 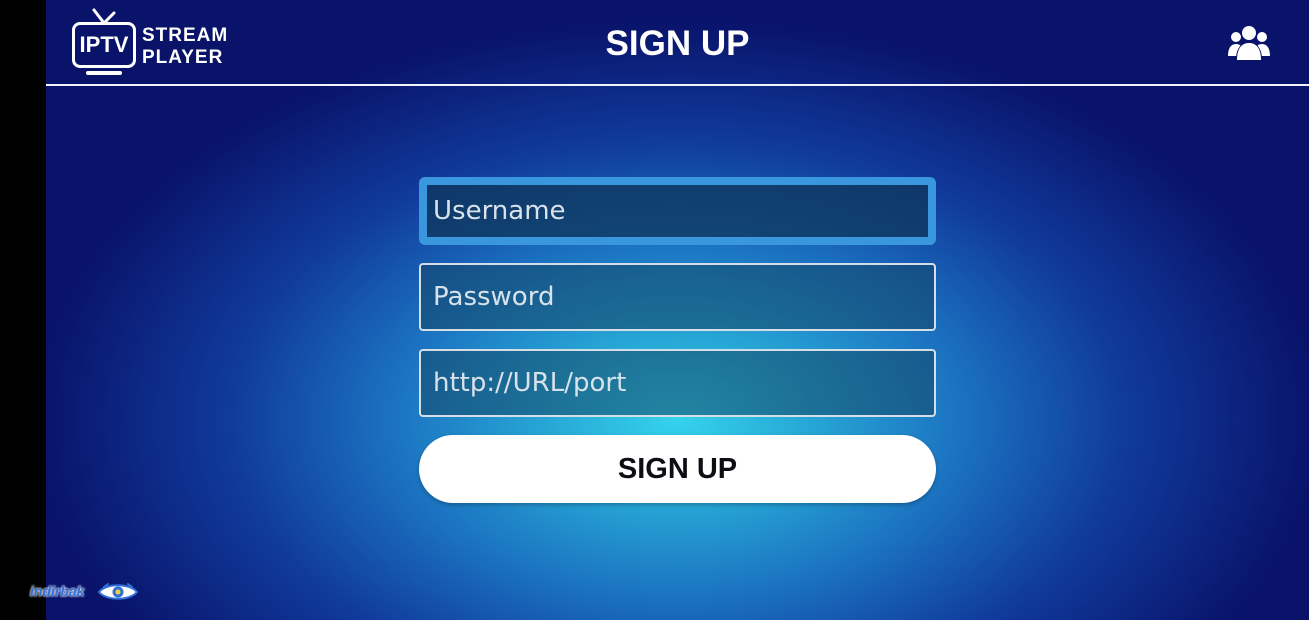 I want to click on header-divider, so click(x=677, y=85).